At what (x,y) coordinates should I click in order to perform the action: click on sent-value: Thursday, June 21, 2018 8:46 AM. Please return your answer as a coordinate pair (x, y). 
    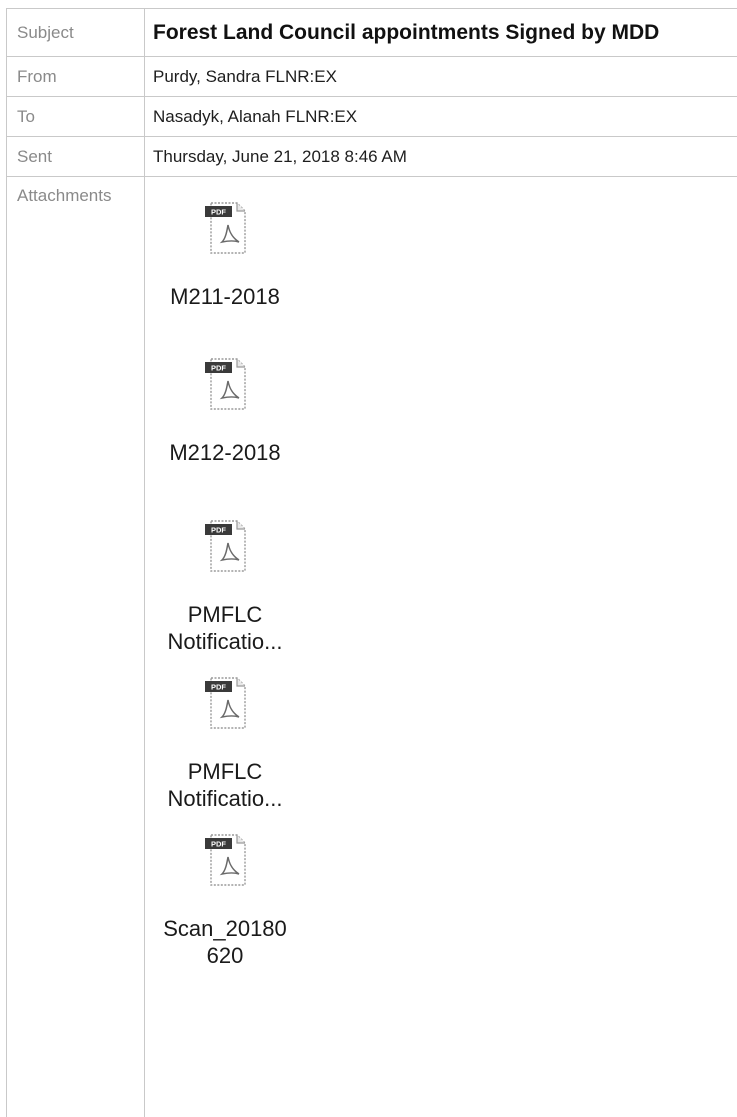
    Looking at the image, I should click on (280, 156).